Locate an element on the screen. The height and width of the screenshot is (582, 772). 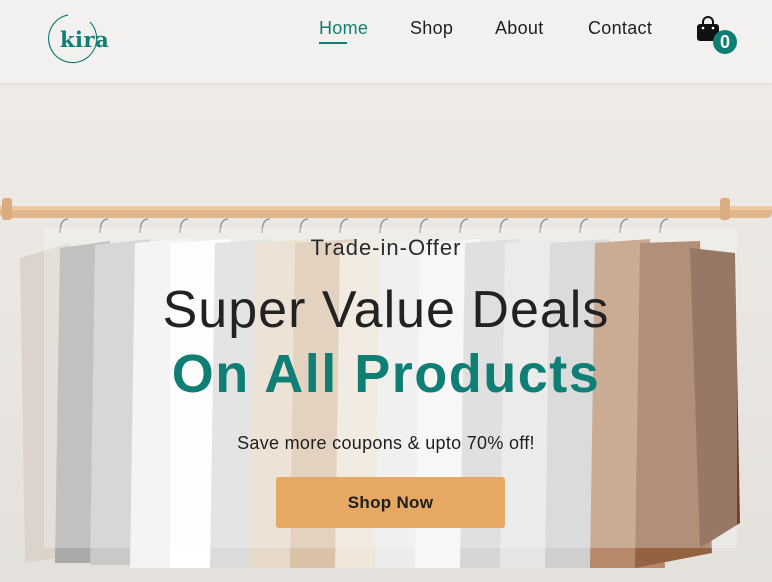
logo-text: kira is located at coordinates (85, 39).